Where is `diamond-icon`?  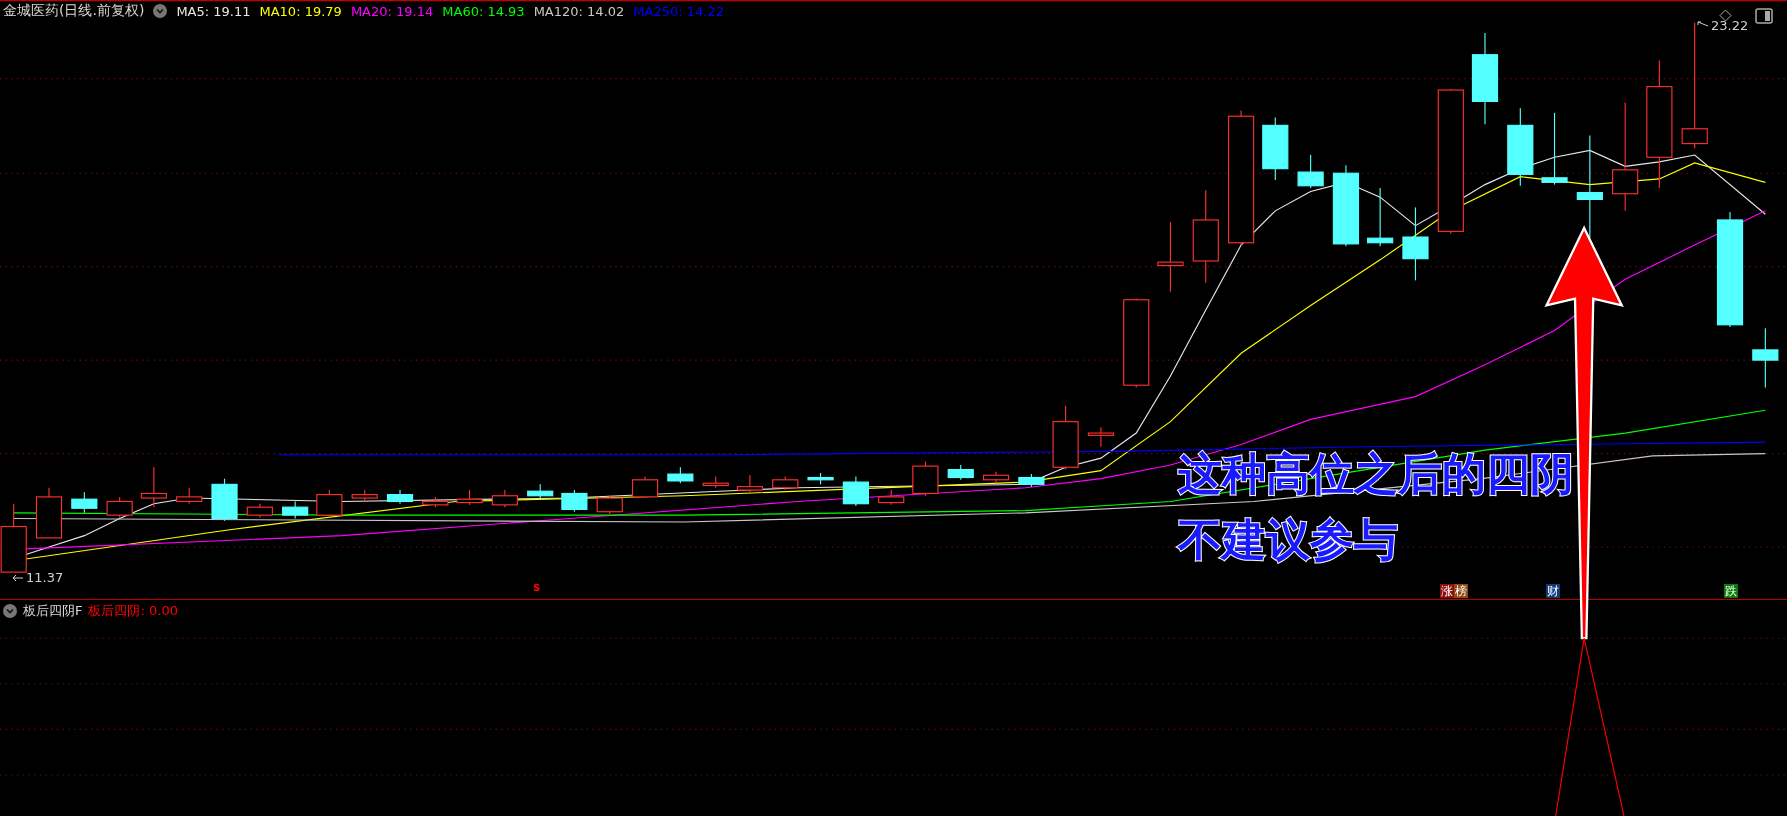 diamond-icon is located at coordinates (1725, 15).